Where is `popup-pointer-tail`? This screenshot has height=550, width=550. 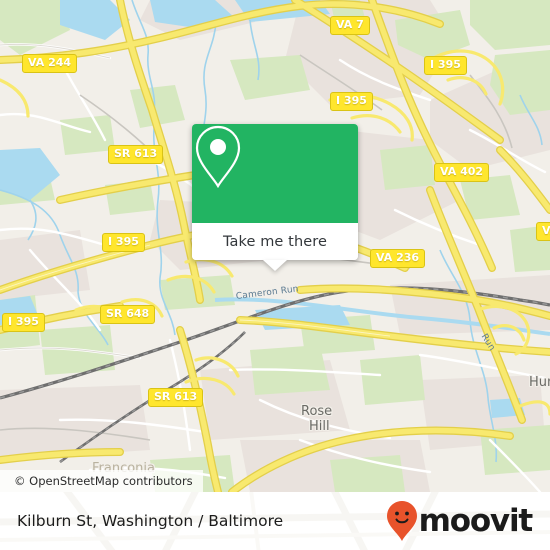
popup-pointer-tail is located at coordinates (275, 265).